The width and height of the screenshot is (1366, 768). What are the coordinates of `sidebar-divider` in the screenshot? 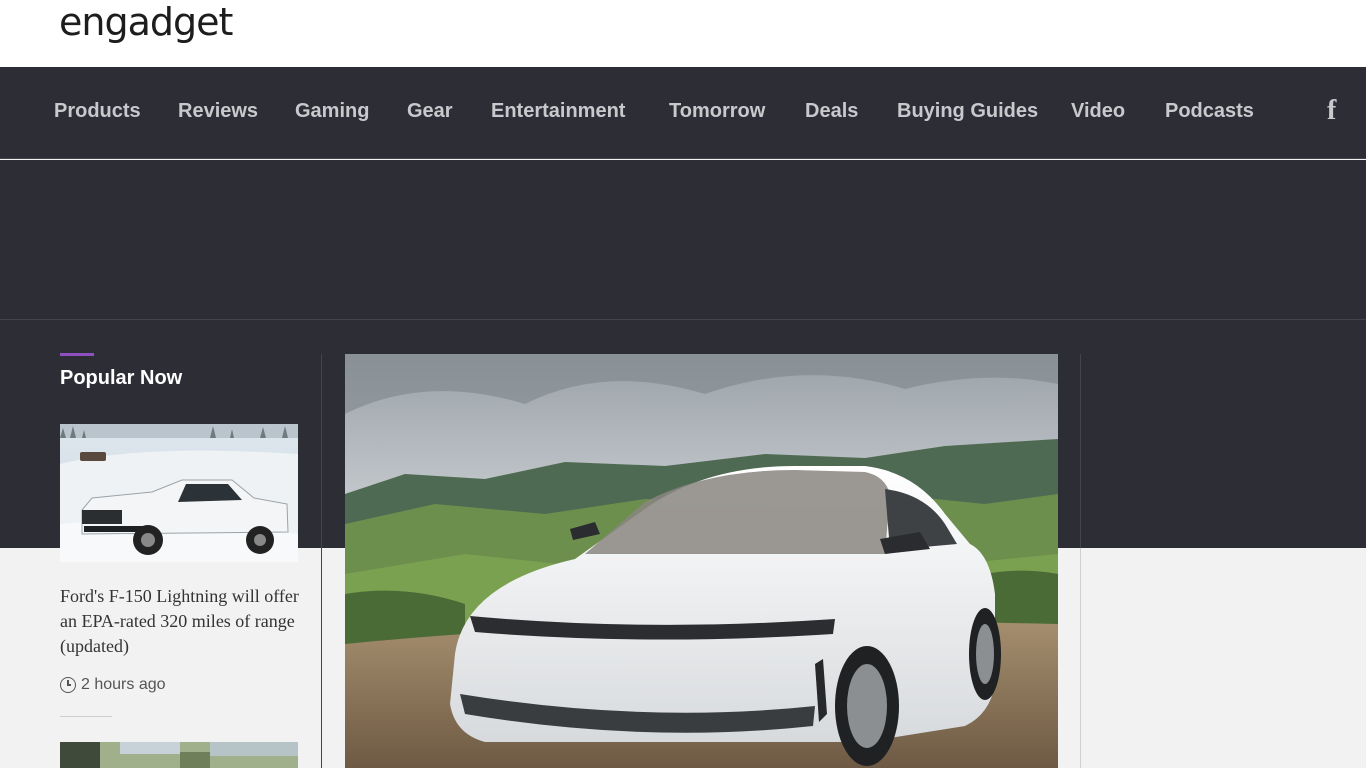 It's located at (321, 561).